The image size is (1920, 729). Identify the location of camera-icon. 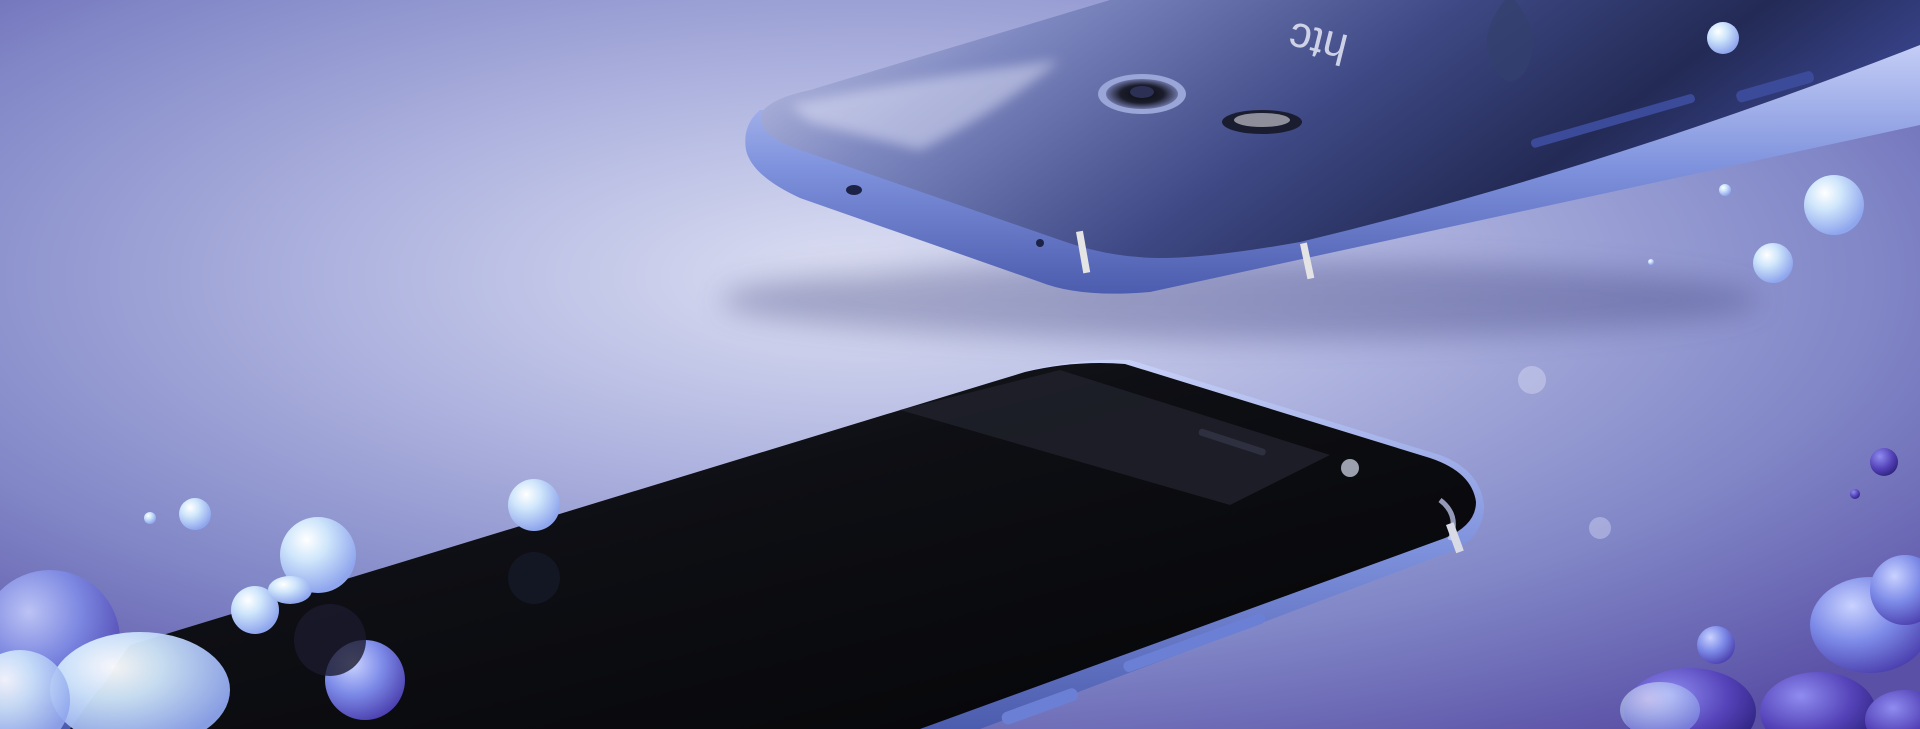
(1142, 94).